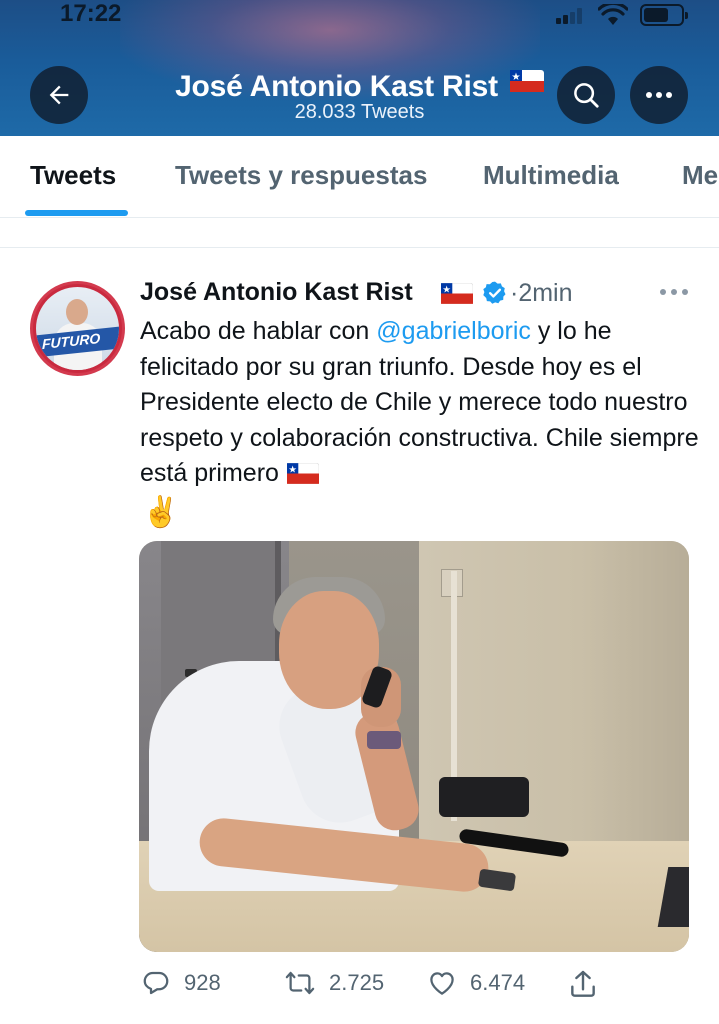  Describe the element at coordinates (301, 175) in the screenshot. I see `tab-tweets-y-respuestas: Tweets y respuestas` at that location.